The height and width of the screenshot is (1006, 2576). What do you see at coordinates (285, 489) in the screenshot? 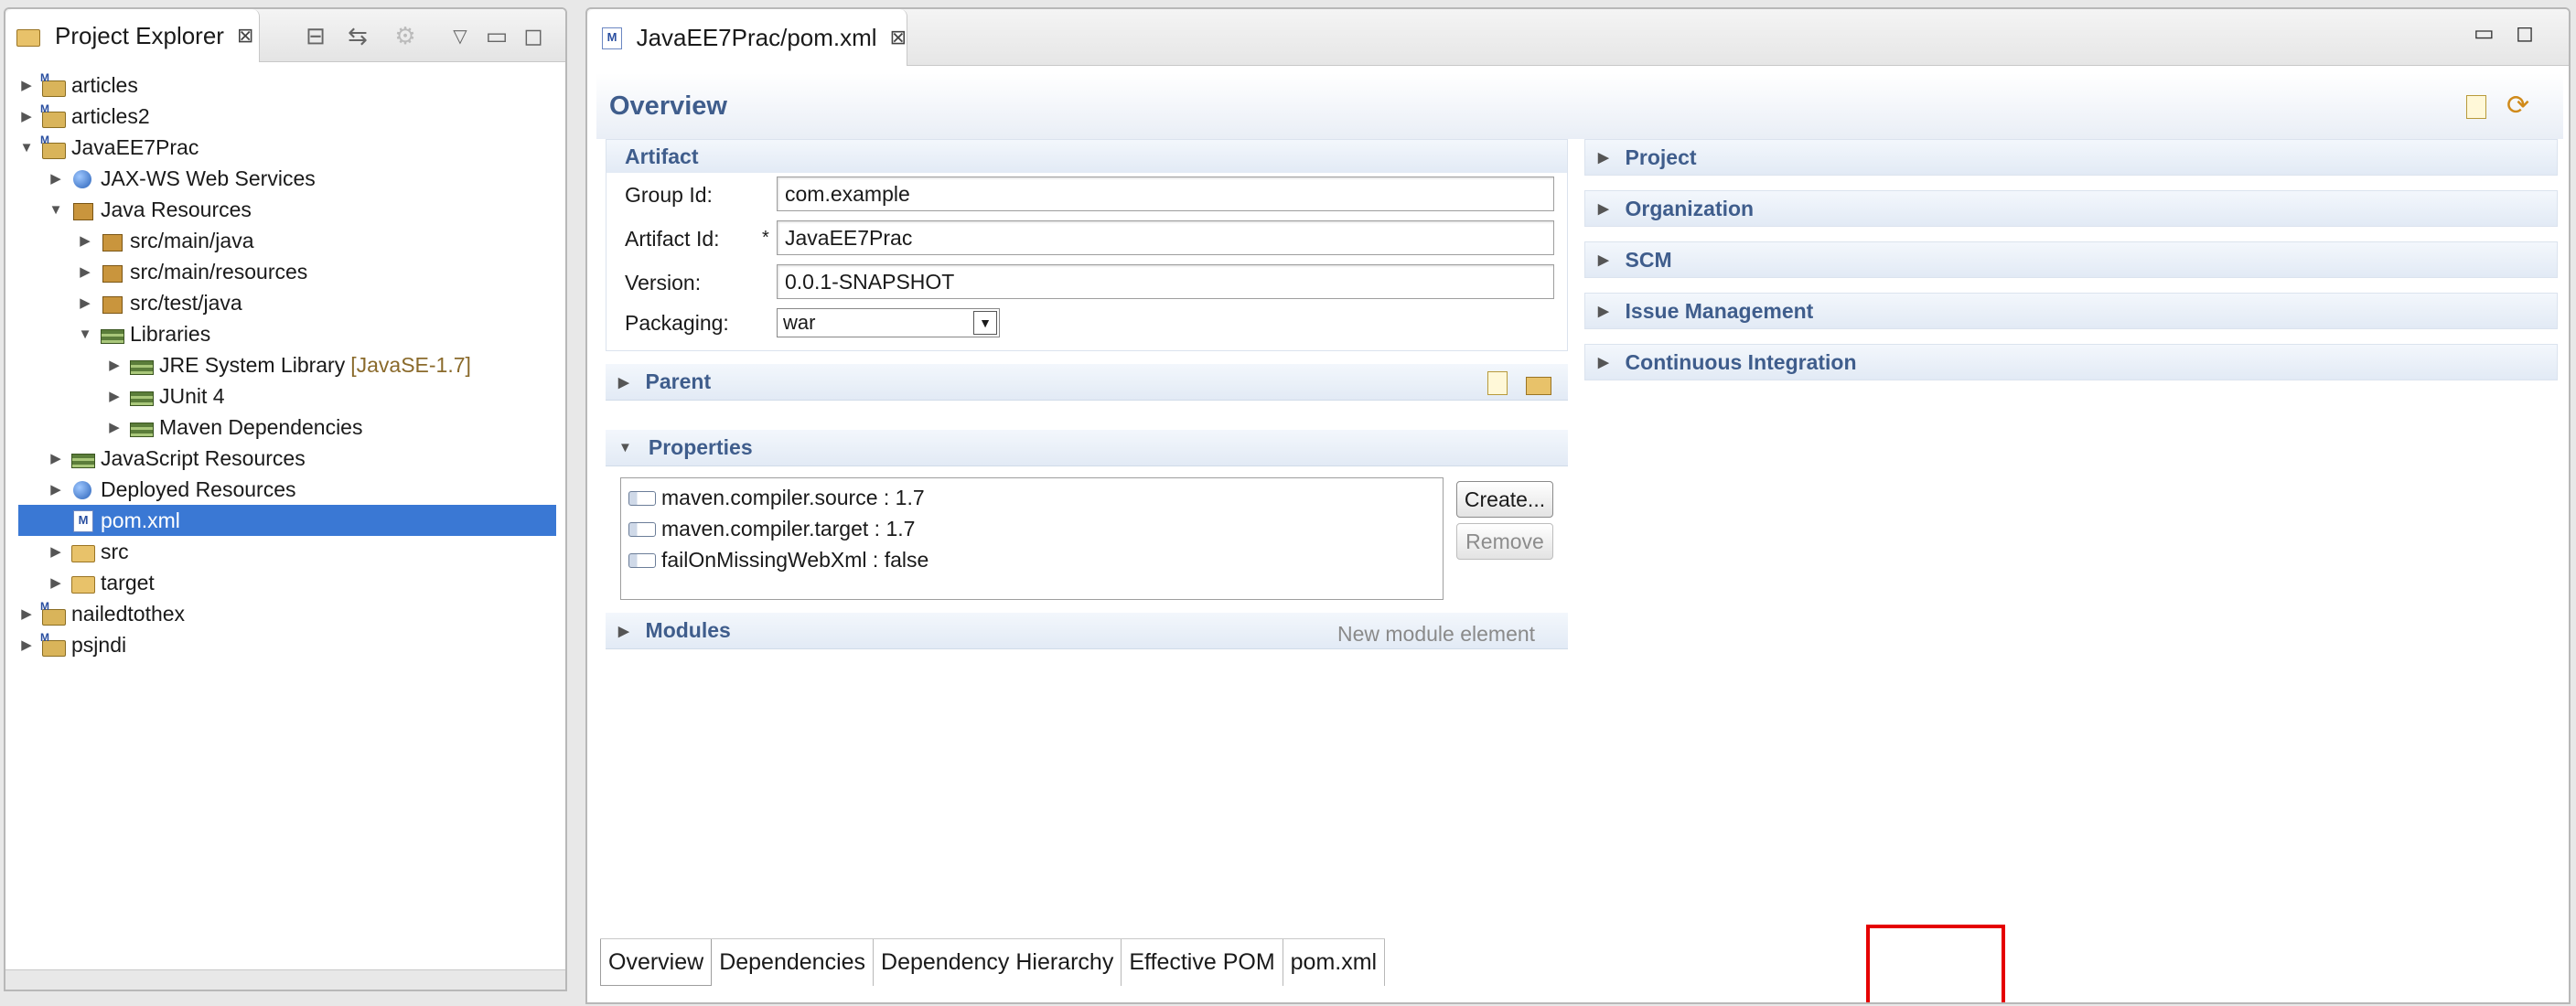
I see `tree-item-deployed: ▶ Deployed Resources` at bounding box center [285, 489].